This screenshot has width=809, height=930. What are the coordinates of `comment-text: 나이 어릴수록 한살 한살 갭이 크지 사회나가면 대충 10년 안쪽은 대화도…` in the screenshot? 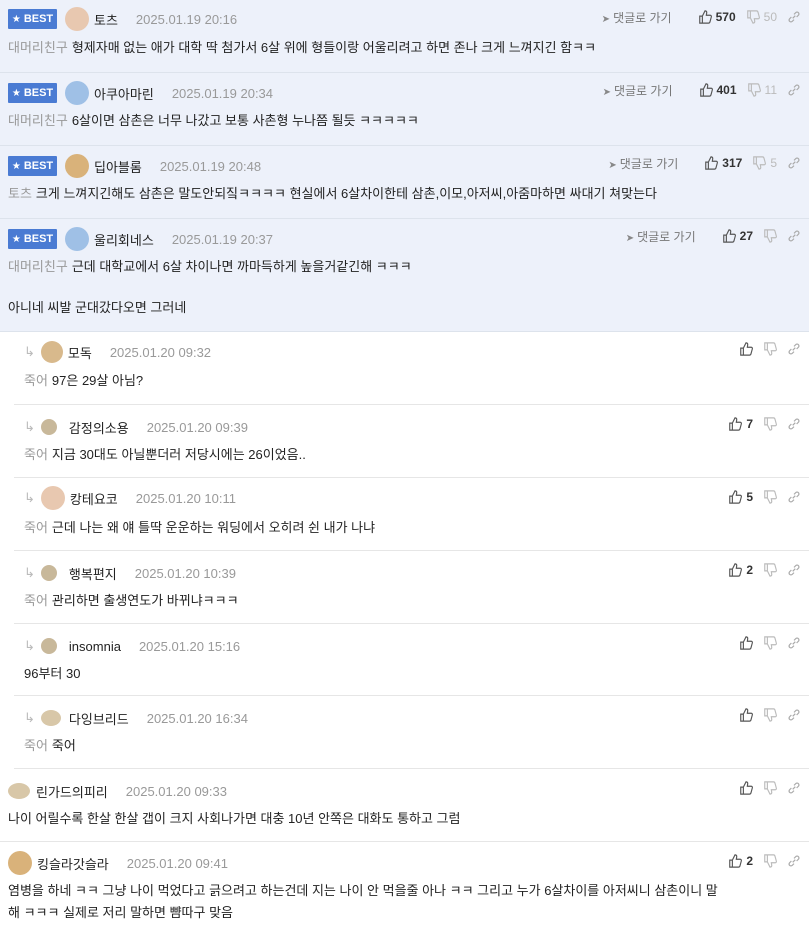 It's located at (234, 818).